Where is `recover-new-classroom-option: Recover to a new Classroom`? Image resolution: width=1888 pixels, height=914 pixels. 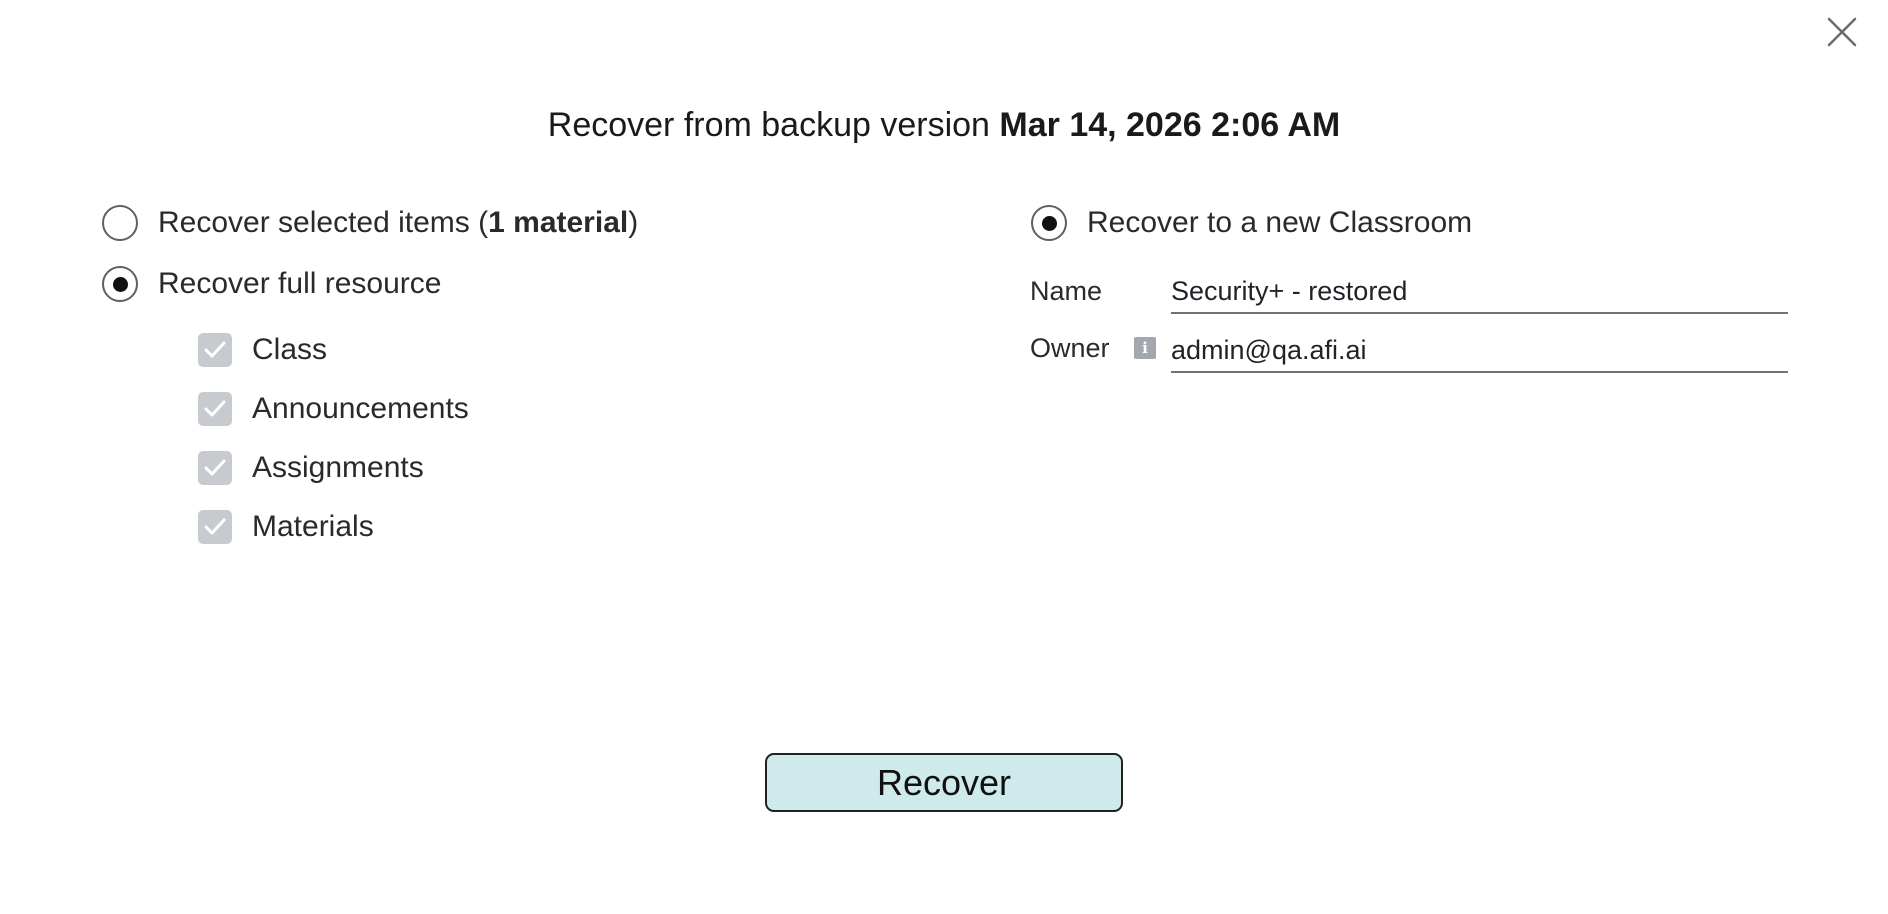 recover-new-classroom-option: Recover to a new Classroom is located at coordinates (1251, 223).